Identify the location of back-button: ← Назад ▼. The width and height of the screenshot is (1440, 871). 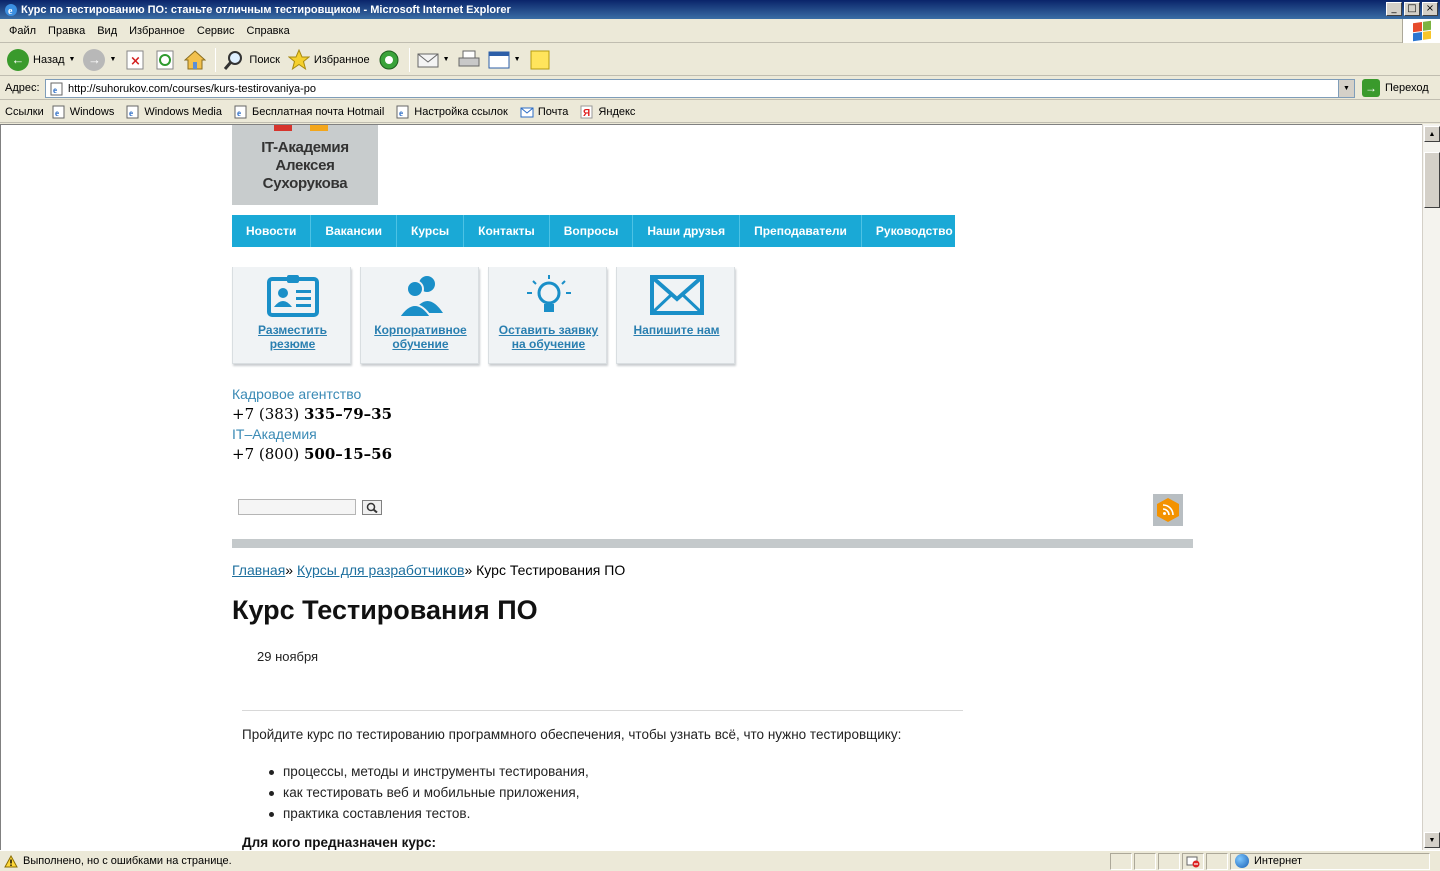
(41, 60).